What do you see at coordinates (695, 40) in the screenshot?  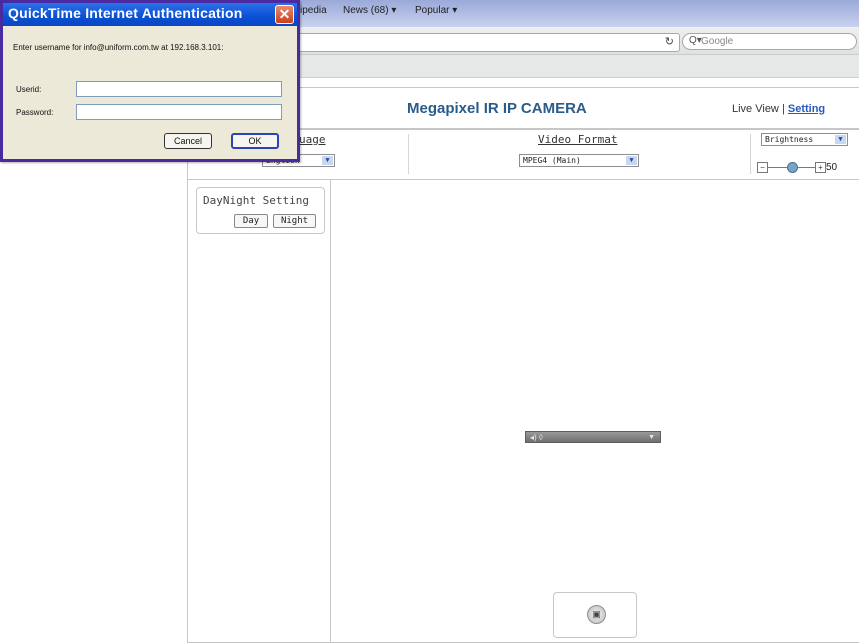 I see `search-icon: Q▾` at bounding box center [695, 40].